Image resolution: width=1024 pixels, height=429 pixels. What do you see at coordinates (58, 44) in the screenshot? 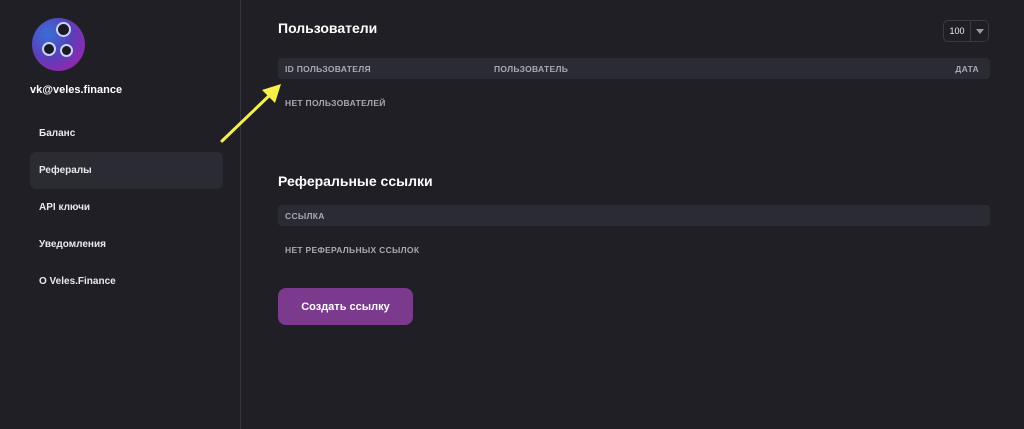
I see `avatar` at bounding box center [58, 44].